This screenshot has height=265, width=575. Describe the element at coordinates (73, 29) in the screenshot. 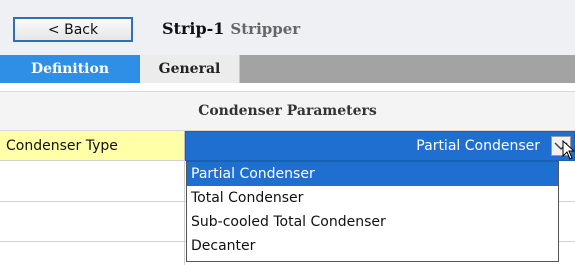

I see `back-button: < Back` at that location.